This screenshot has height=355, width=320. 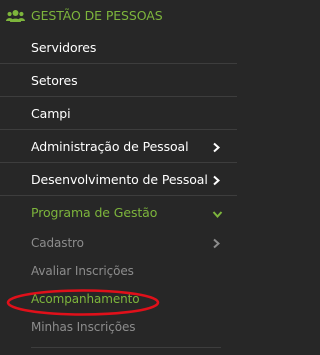 What do you see at coordinates (83, 327) in the screenshot?
I see `submenu-item-label: Minhas Inscrições` at bounding box center [83, 327].